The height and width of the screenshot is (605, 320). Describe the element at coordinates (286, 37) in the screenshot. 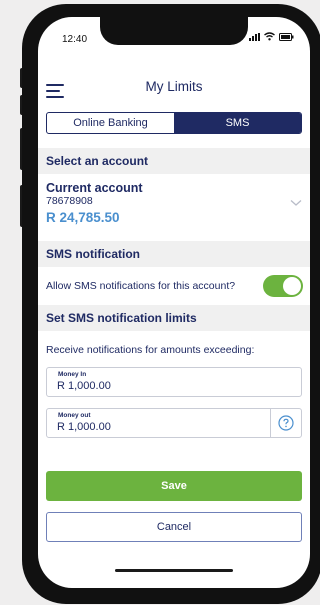

I see `battery-icon` at that location.